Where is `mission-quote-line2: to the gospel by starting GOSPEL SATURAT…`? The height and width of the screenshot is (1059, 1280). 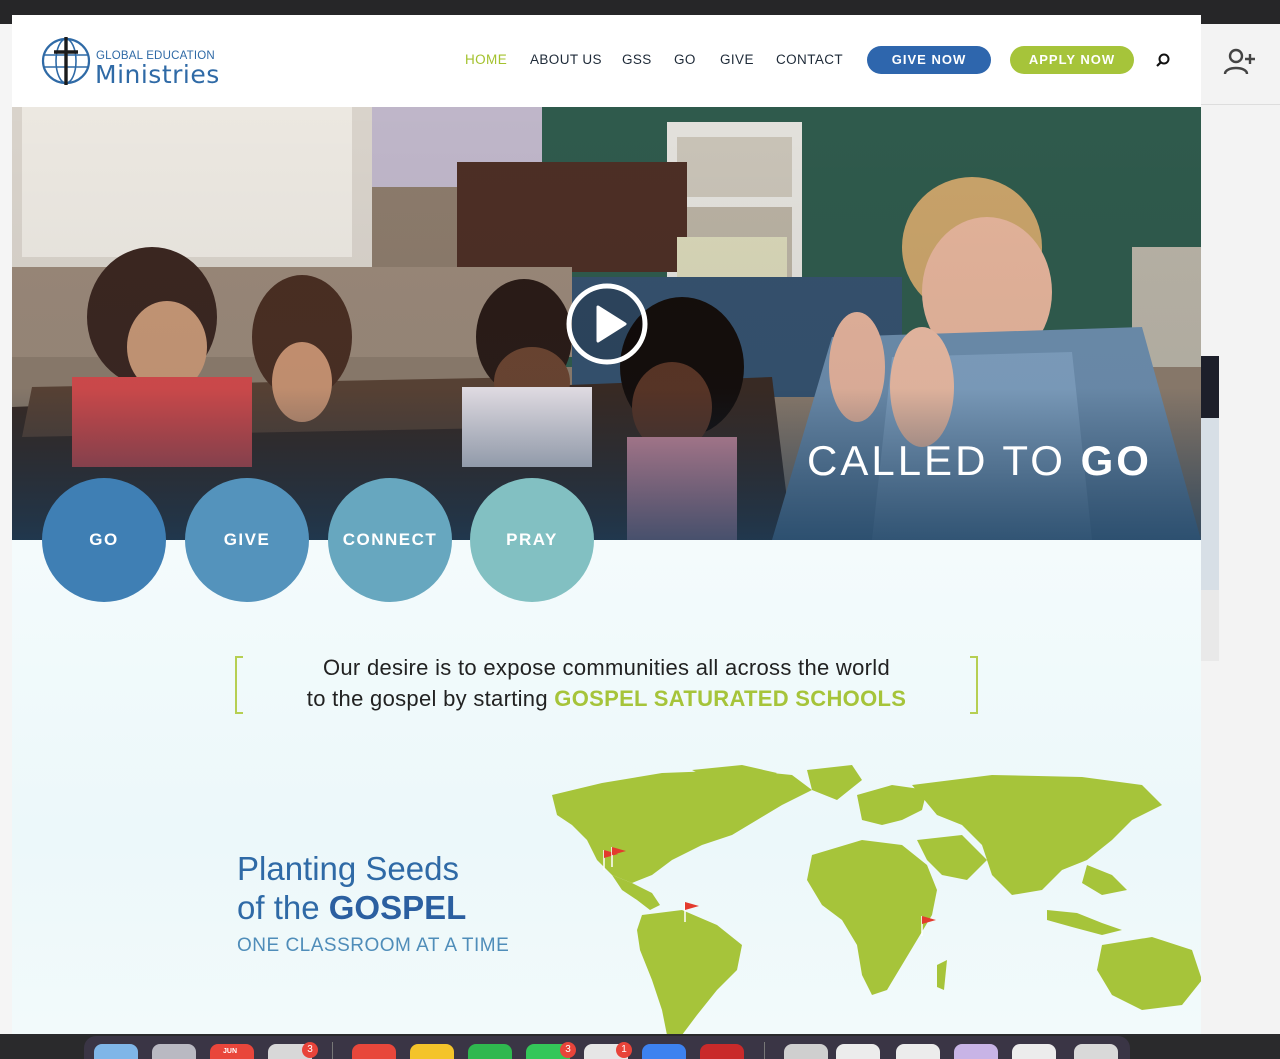
mission-quote-line2: to the gospel by starting GOSPEL SATURAT… is located at coordinates (606, 699).